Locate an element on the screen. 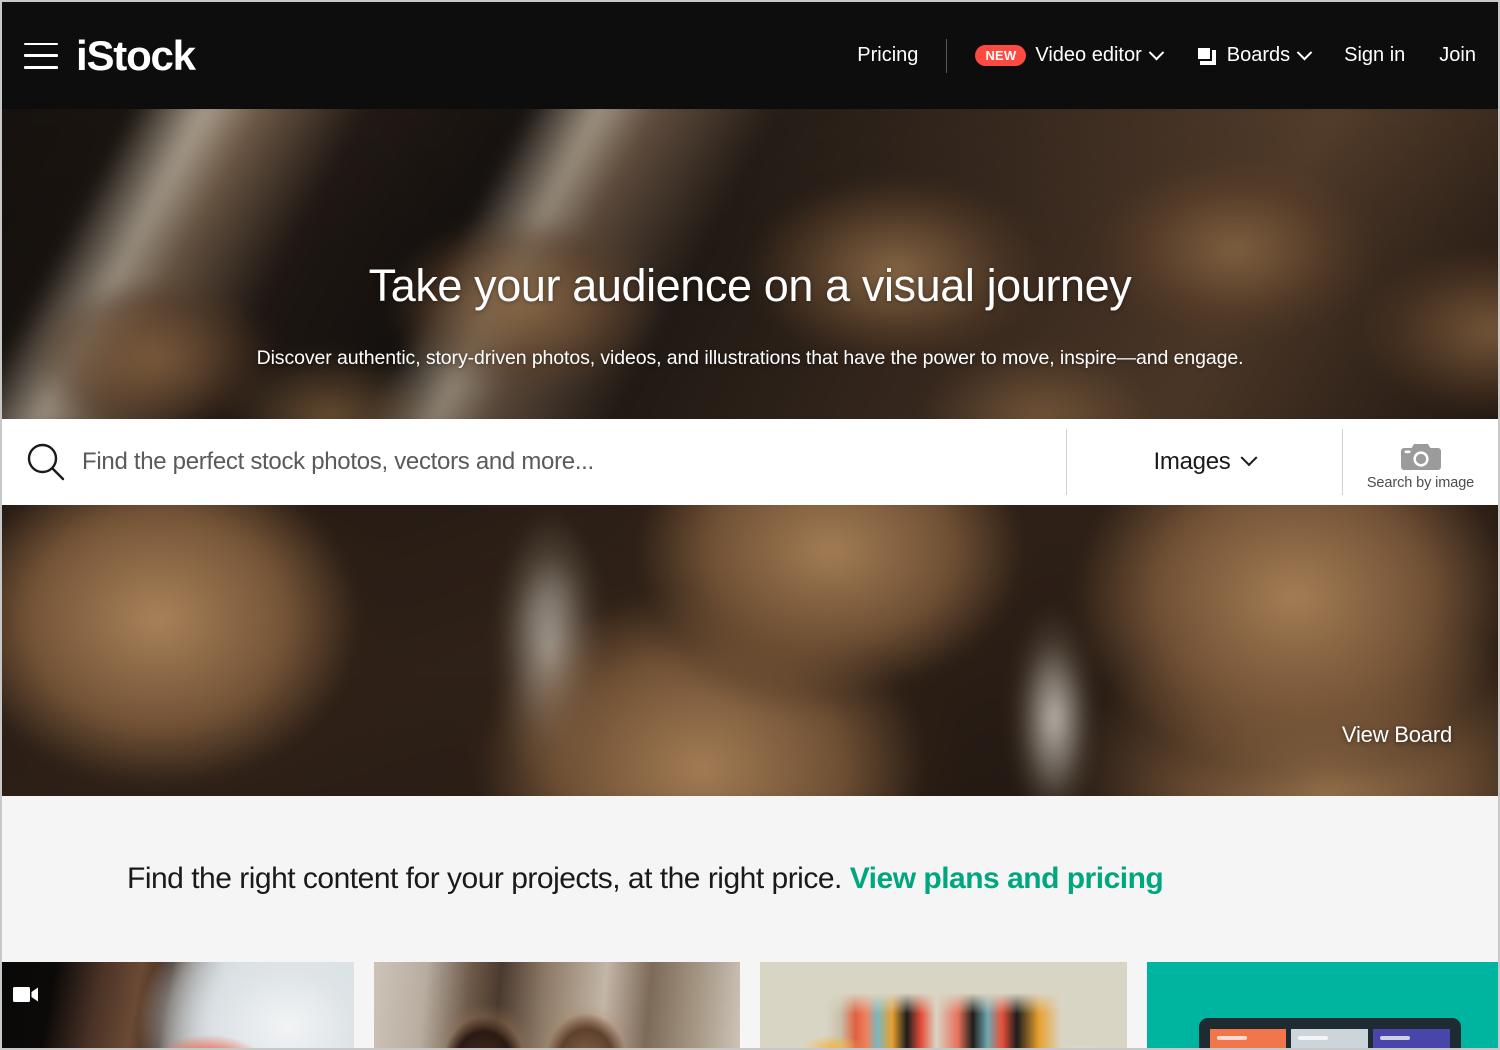 This screenshot has width=1500, height=1050. new-badge: NEW is located at coordinates (1001, 55).